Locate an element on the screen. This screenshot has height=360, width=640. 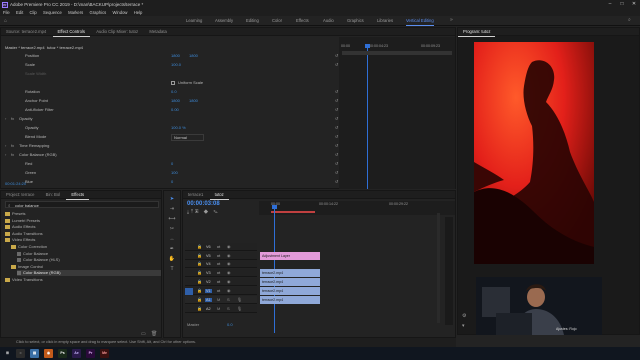
clip-video-v4: terrace2.mp4 is located at coordinates (290, 273).